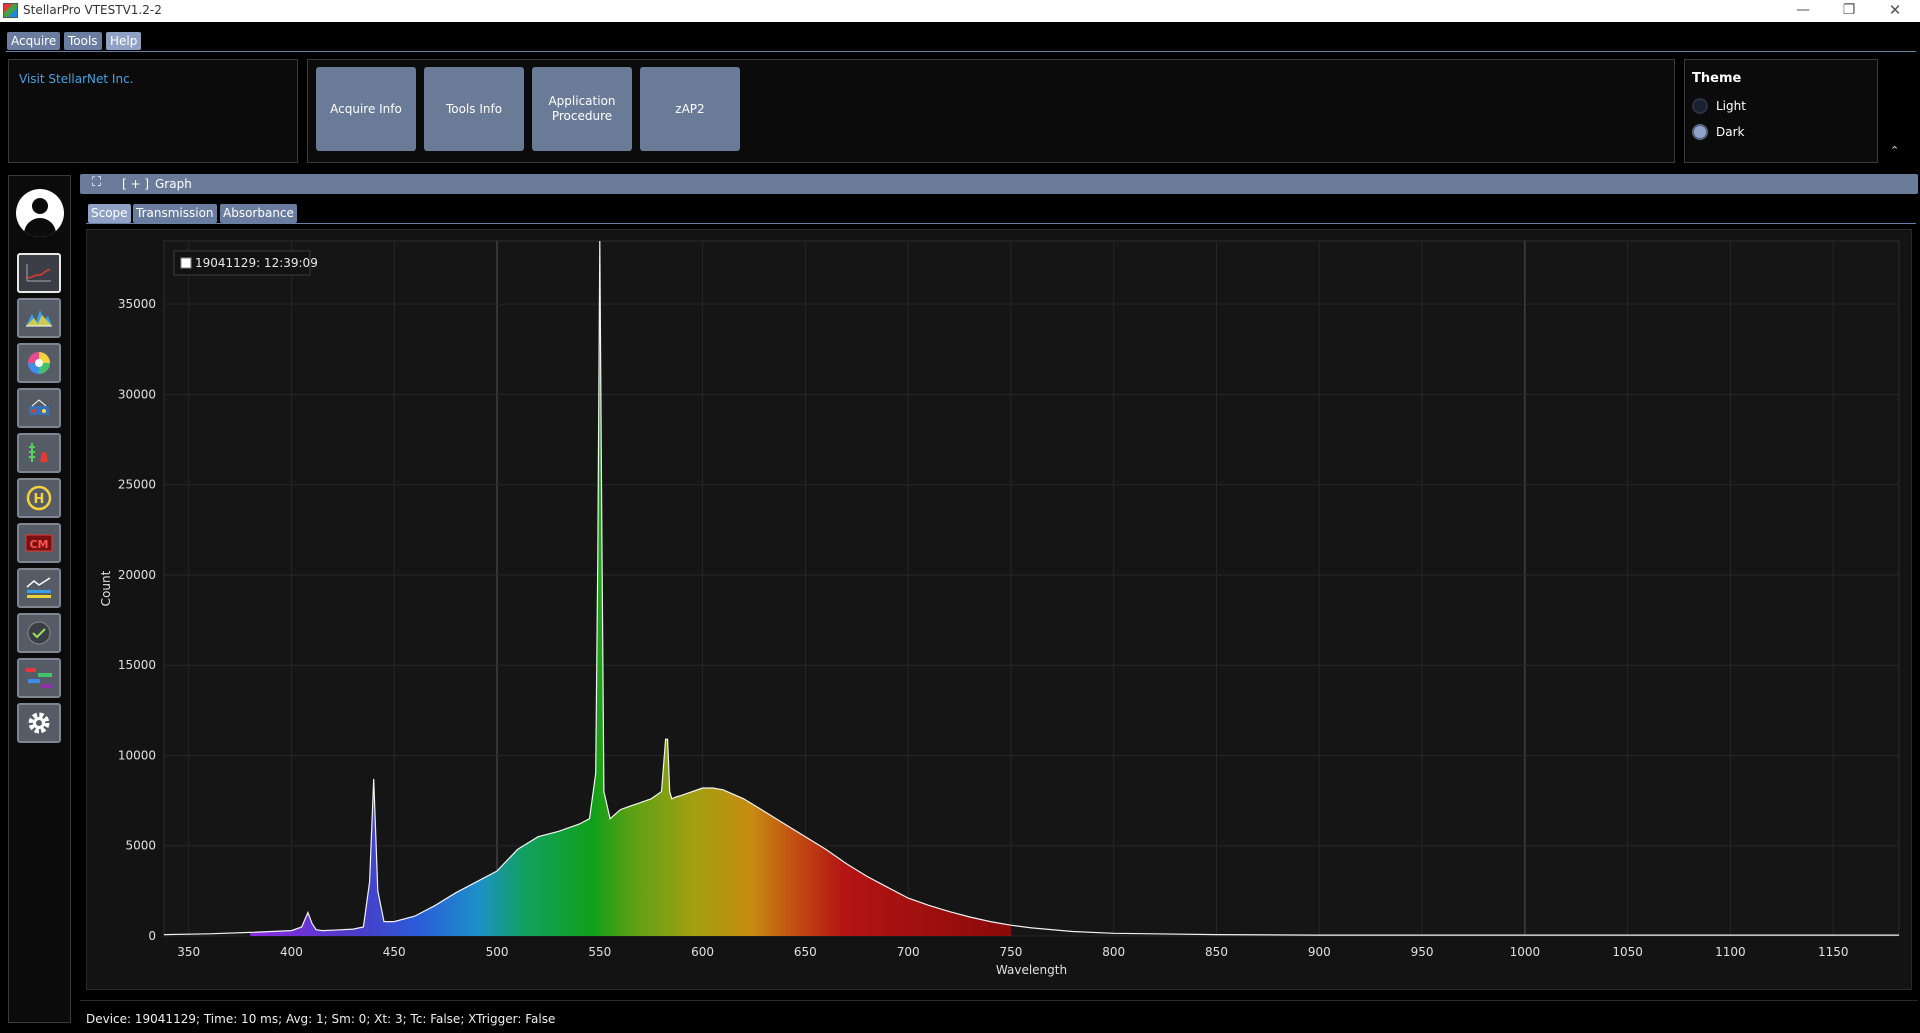  What do you see at coordinates (256, 263) in the screenshot?
I see `legend-label: 19041129: 12:39:09` at bounding box center [256, 263].